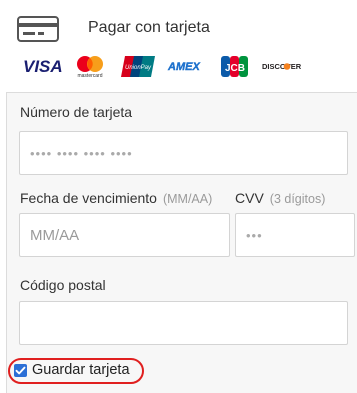 This screenshot has width=357, height=393. What do you see at coordinates (63, 285) in the screenshot?
I see `postal-label: Código postal` at bounding box center [63, 285].